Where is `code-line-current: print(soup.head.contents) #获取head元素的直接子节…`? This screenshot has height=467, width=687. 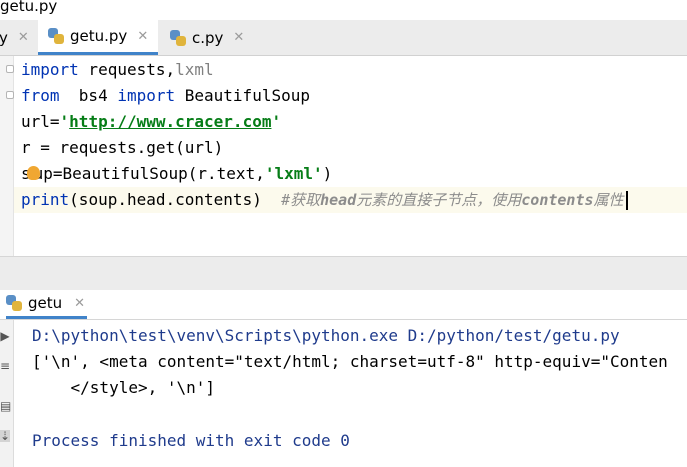 code-line-current: print(soup.head.contents) #获取head元素的直接子节… is located at coordinates (350, 200).